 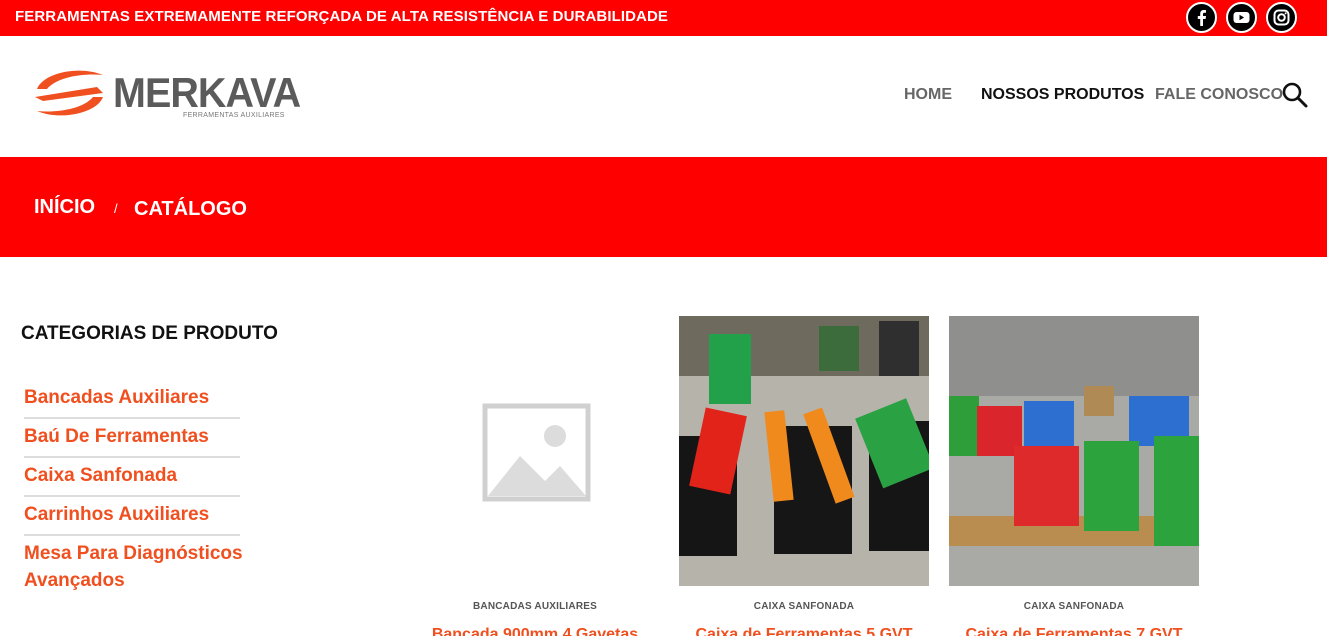 What do you see at coordinates (1241, 17) in the screenshot?
I see `youtube-icon` at bounding box center [1241, 17].